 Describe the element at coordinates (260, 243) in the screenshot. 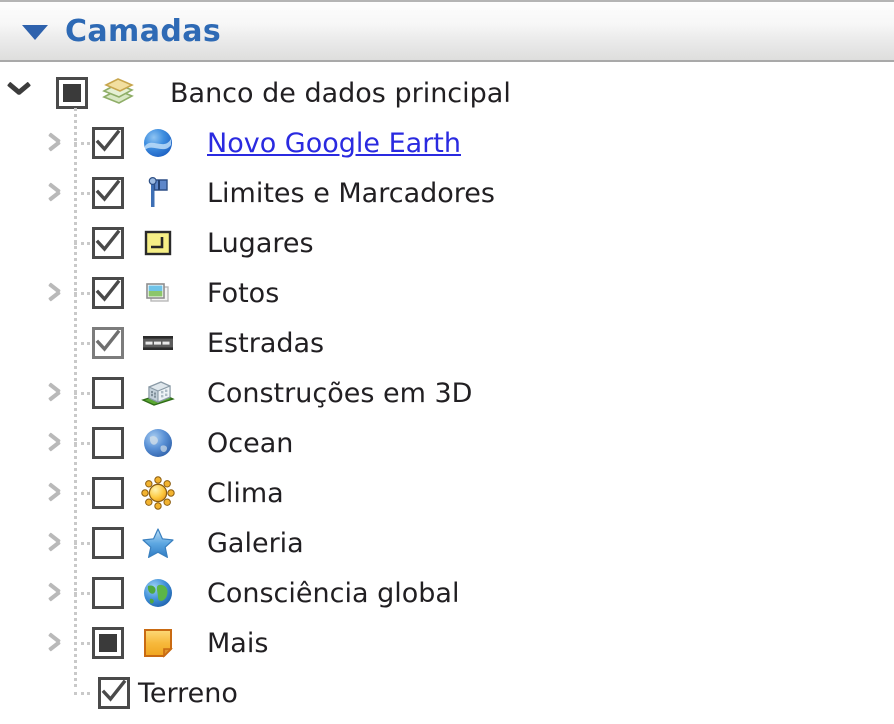

I see `tree-row-label: Lugares` at that location.